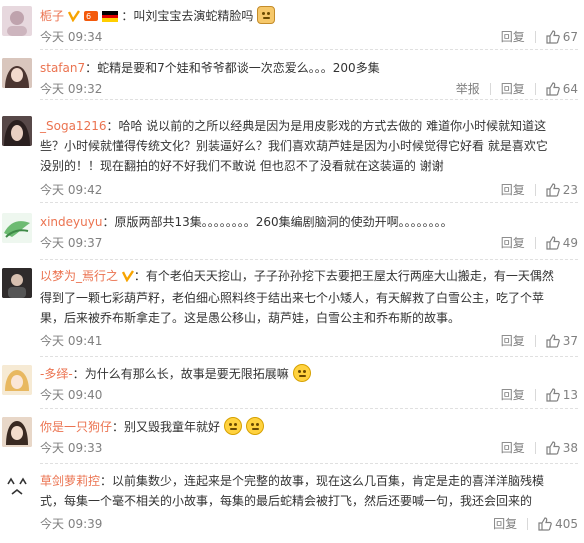 The image size is (584, 543). Describe the element at coordinates (266, 15) in the screenshot. I see `doge-emoji-icon` at that location.